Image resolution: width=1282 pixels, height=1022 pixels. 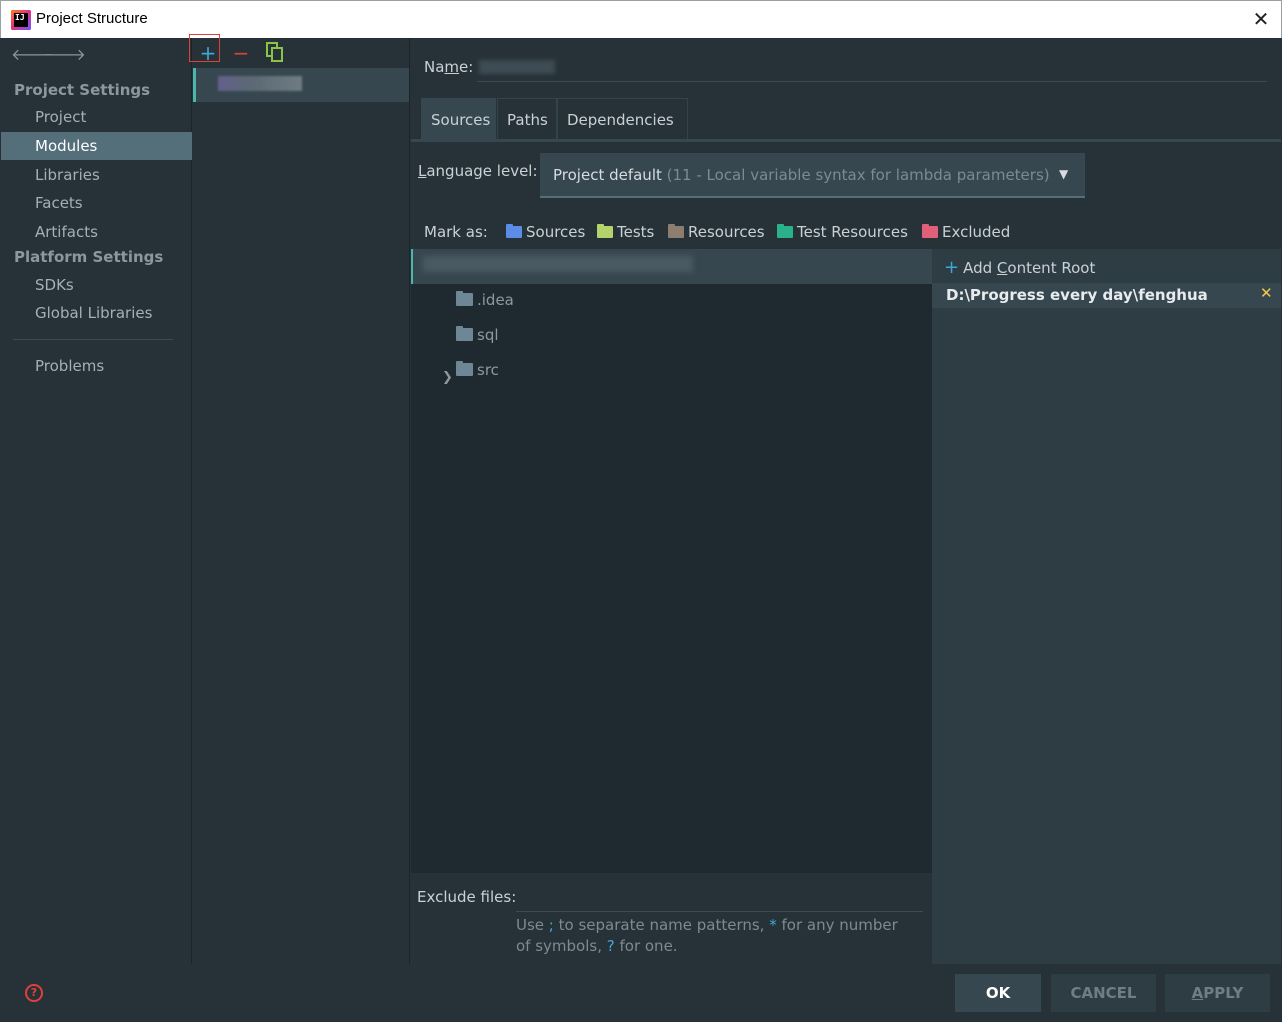 I want to click on tree-root-node, so click(x=671, y=266).